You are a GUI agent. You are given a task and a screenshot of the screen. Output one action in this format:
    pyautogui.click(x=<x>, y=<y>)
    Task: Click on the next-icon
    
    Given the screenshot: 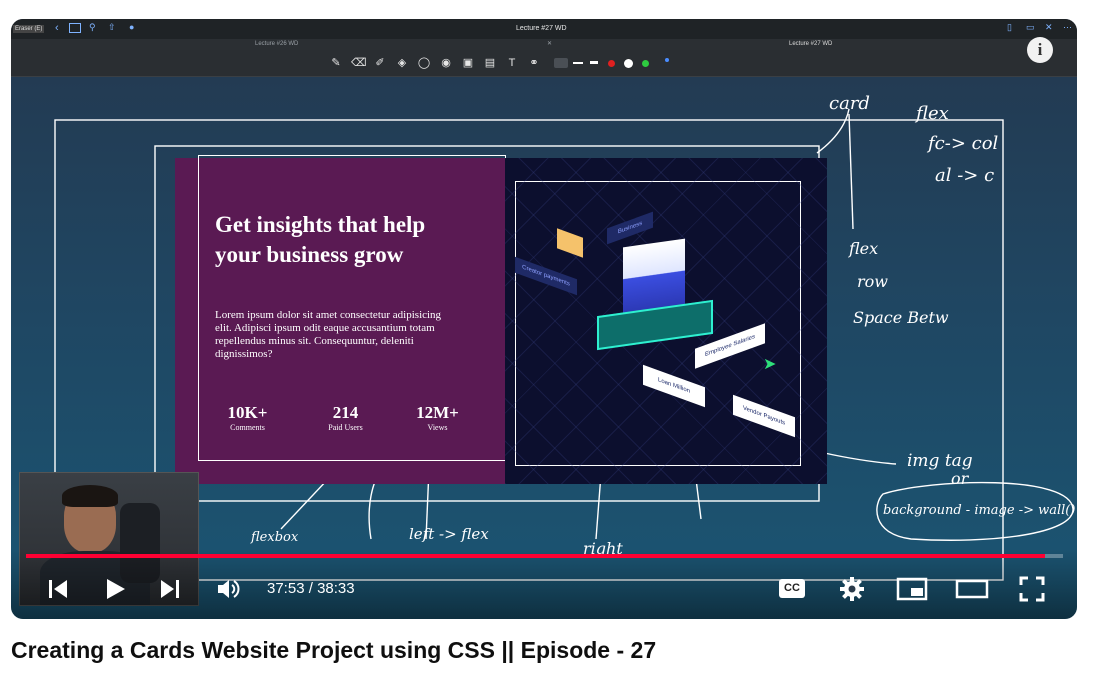 What is the action you would take?
    pyautogui.click(x=170, y=589)
    